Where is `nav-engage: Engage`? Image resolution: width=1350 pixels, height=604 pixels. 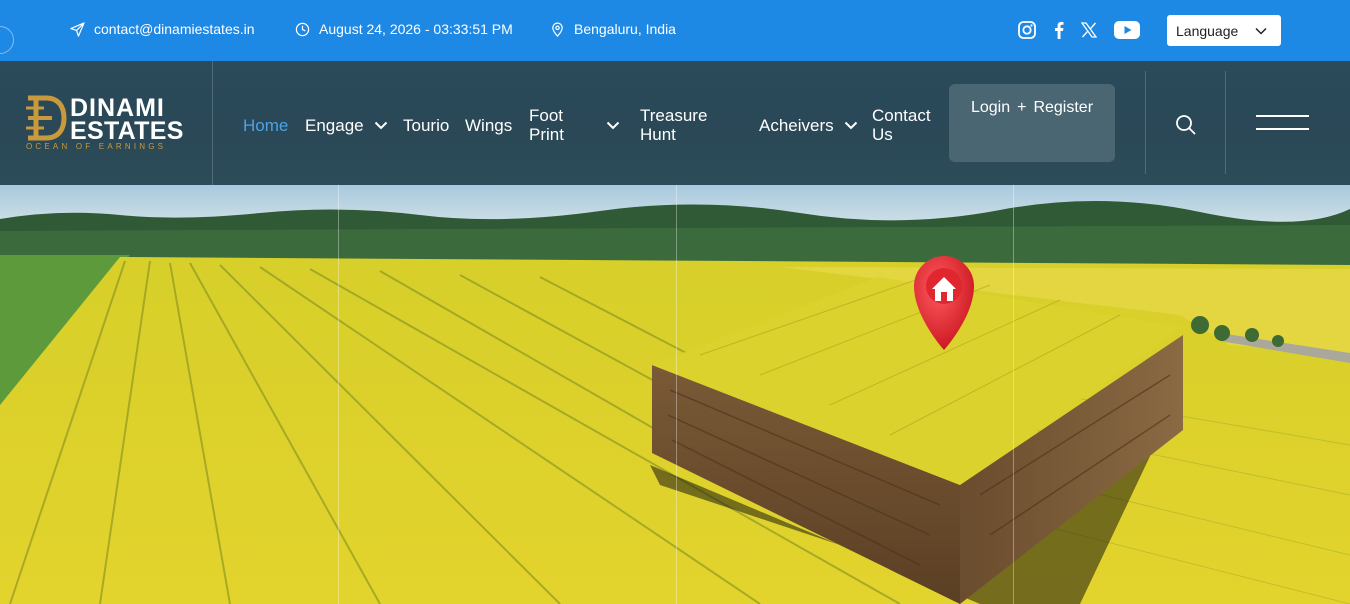
nav-engage: Engage is located at coordinates (346, 125).